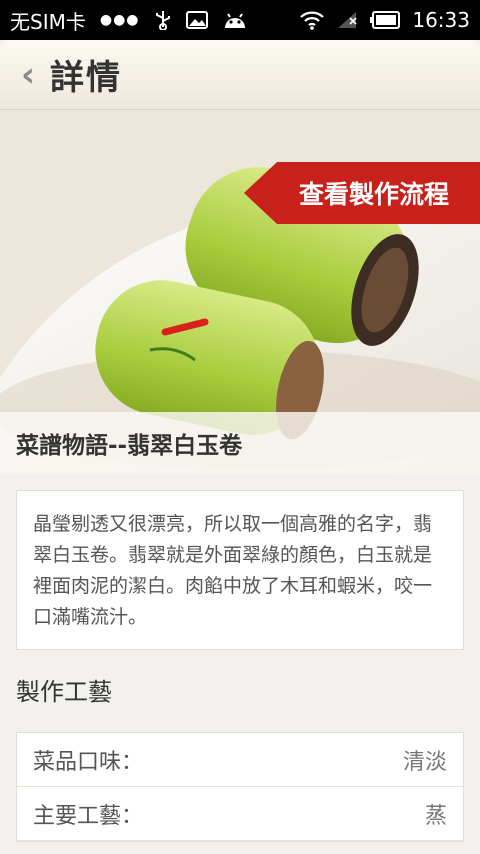 The width and height of the screenshot is (480, 854). Describe the element at coordinates (235, 20) in the screenshot. I see `android-icon` at that location.